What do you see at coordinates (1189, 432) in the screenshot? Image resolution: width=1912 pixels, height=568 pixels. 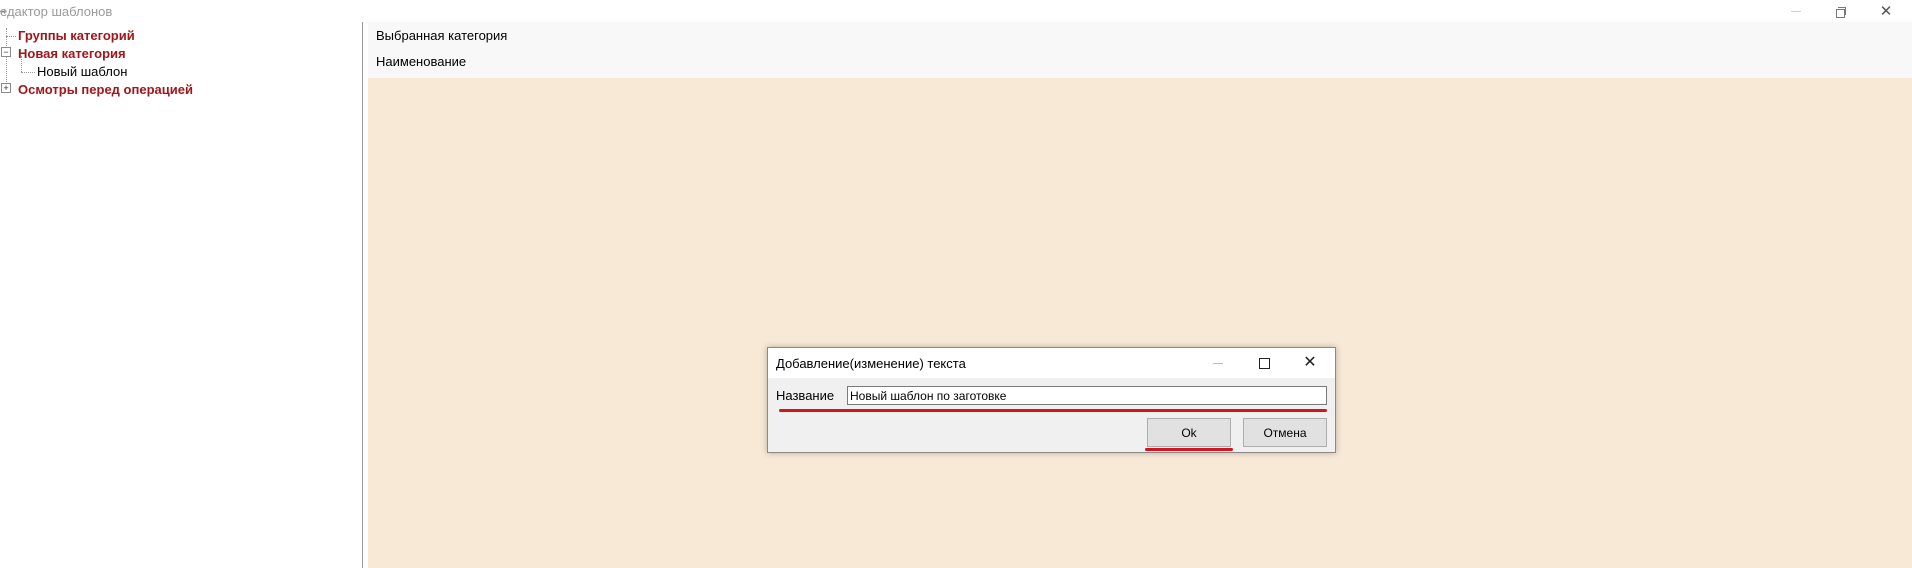 I see `ok-button: Ok` at bounding box center [1189, 432].